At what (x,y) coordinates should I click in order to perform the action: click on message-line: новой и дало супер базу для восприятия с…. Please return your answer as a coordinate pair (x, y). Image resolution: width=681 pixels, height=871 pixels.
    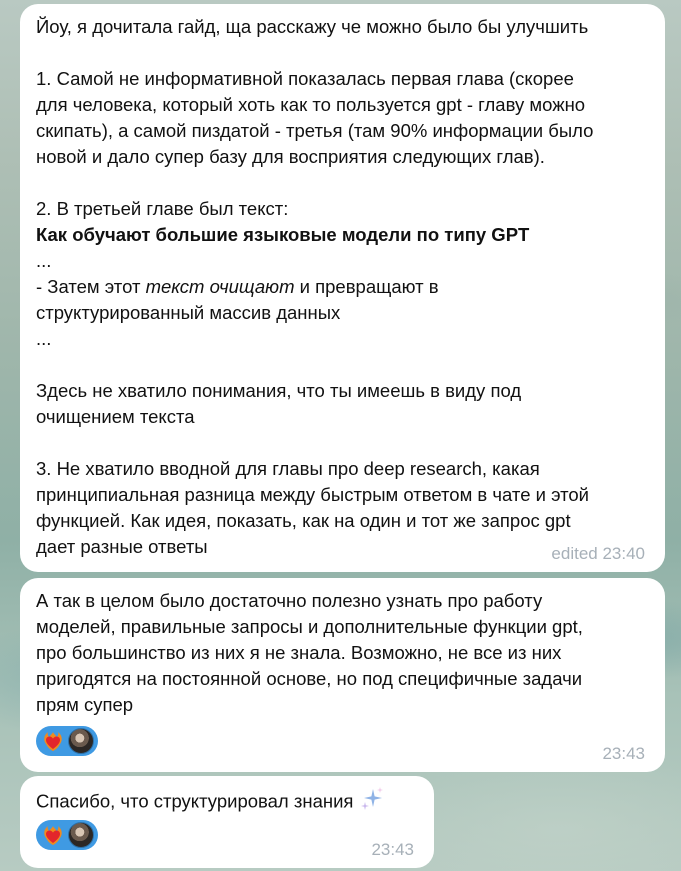
    Looking at the image, I should click on (290, 156).